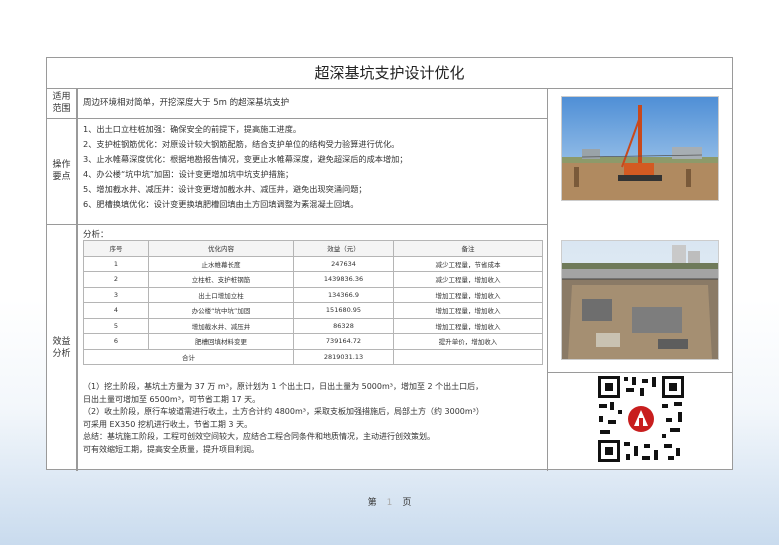 The width and height of the screenshot is (779, 545). I want to click on scope-divider, so click(297, 118).